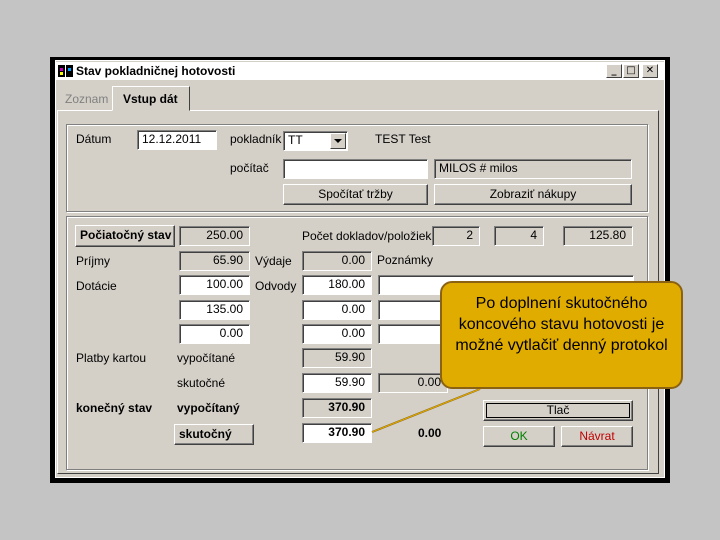 This screenshot has width=720, height=540. What do you see at coordinates (598, 236) in the screenshot?
I see `pocet-suma: 125.80` at bounding box center [598, 236].